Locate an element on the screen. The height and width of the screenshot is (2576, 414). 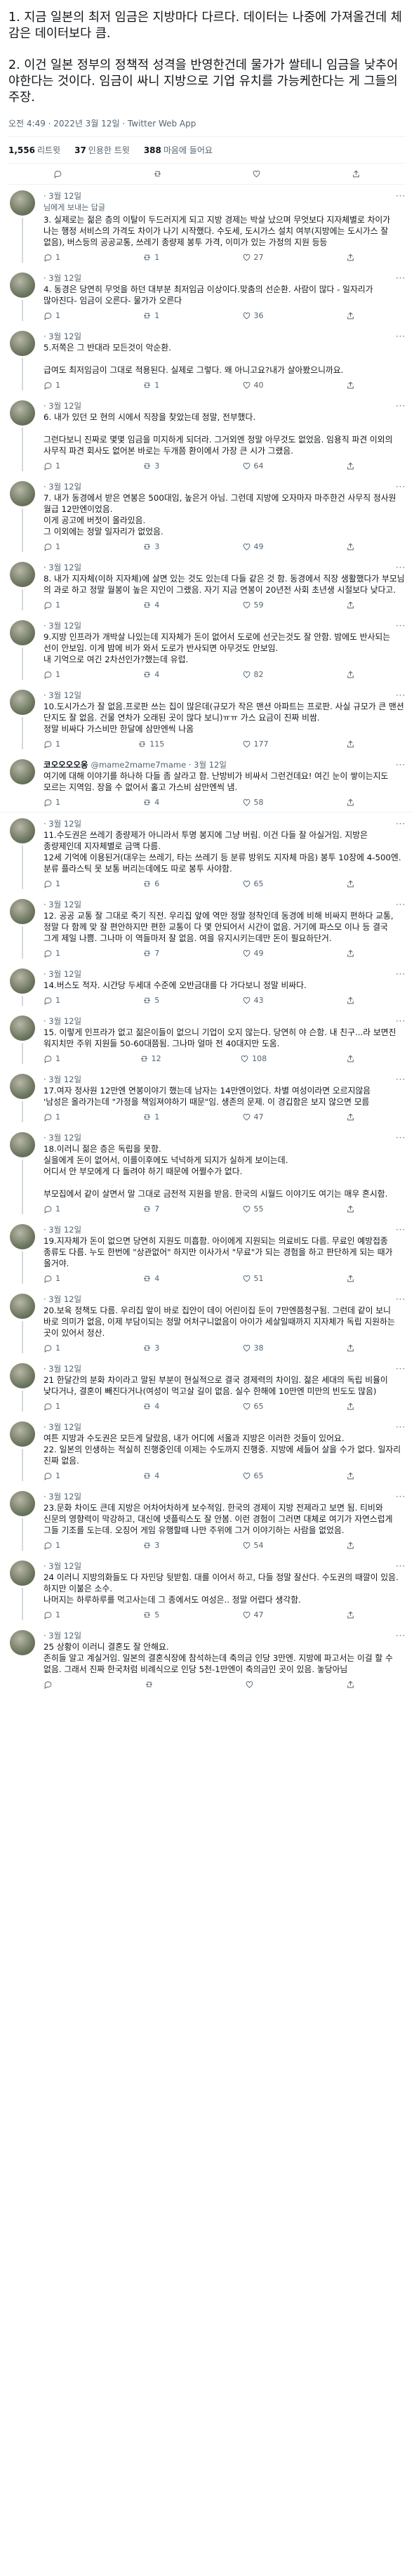
author-name: 코오오오오옹 is located at coordinates (66, 764).